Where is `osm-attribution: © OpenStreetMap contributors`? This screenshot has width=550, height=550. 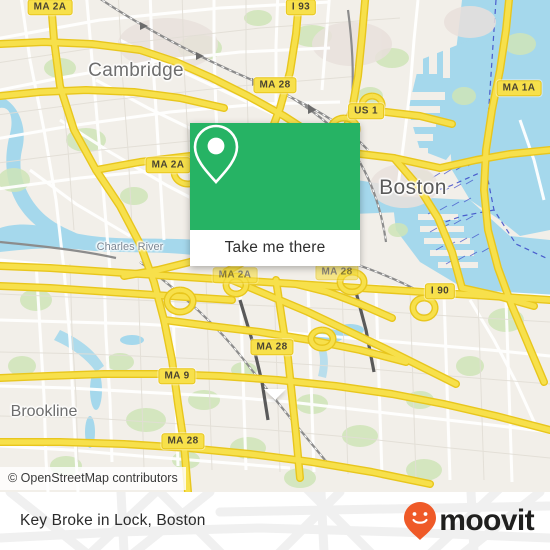
osm-attribution: © OpenStreetMap contributors is located at coordinates (93, 478).